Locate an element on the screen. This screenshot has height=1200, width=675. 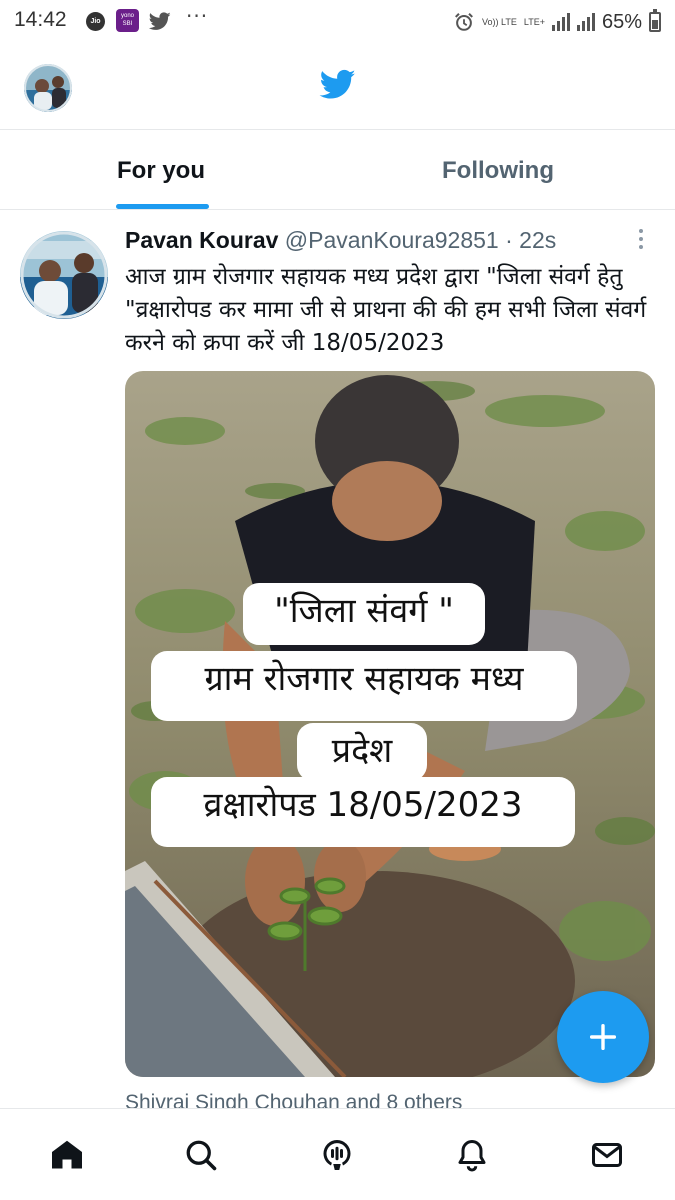
tweet-author-handle: @PavanKoura92851 is located at coordinates (392, 240).